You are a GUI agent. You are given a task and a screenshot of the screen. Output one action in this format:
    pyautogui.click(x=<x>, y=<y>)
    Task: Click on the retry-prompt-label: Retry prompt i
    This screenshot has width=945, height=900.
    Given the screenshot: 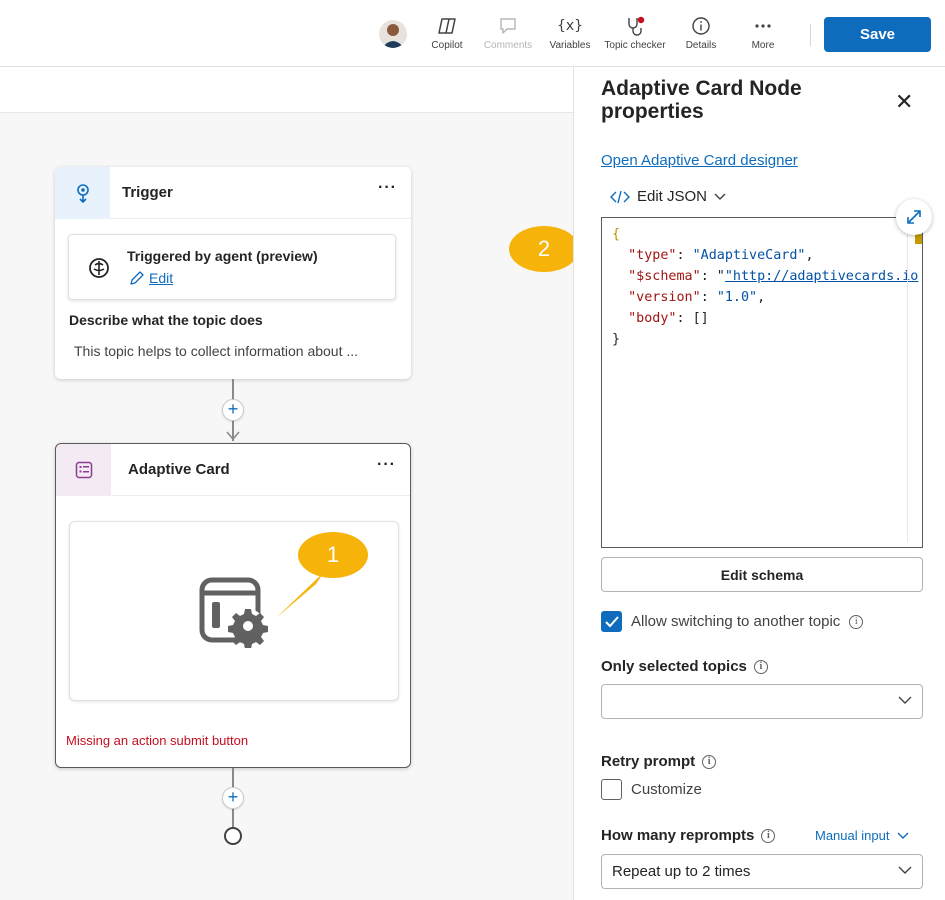 What is the action you would take?
    pyautogui.click(x=659, y=761)
    